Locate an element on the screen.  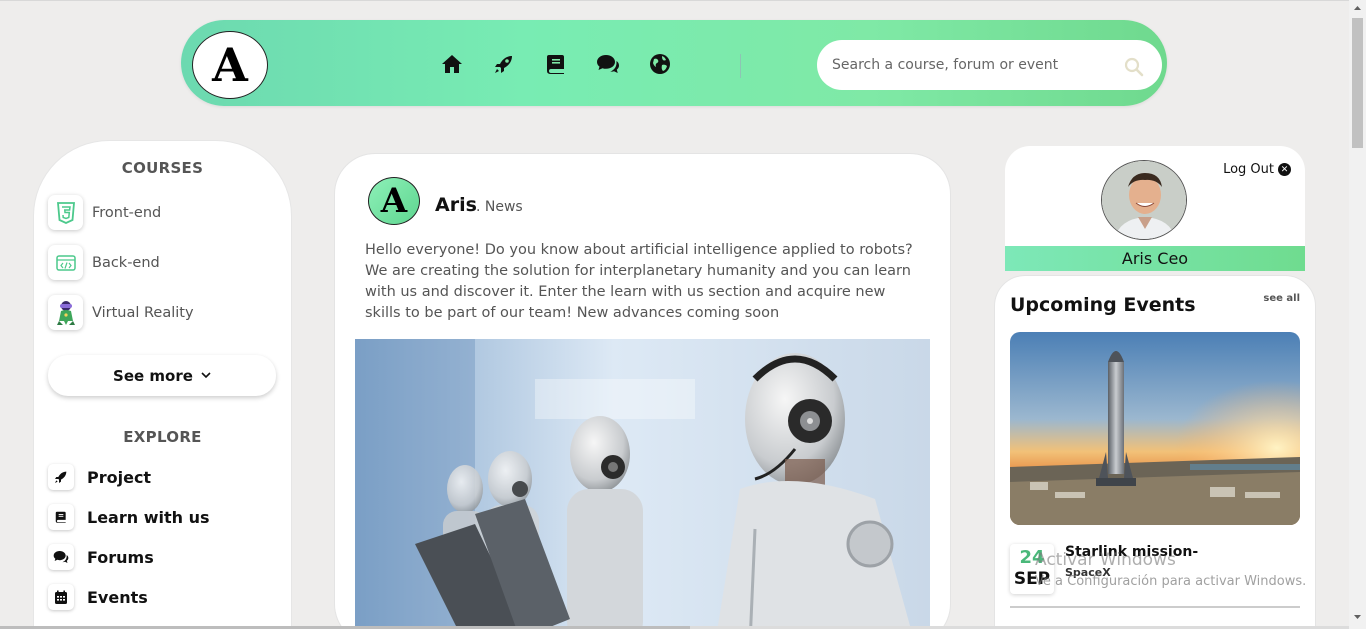
globe-icon is located at coordinates (660, 64).